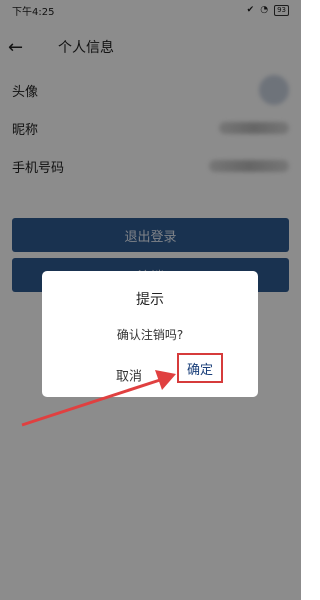  Describe the element at coordinates (129, 375) in the screenshot. I see `cancel-button: 取消` at that location.